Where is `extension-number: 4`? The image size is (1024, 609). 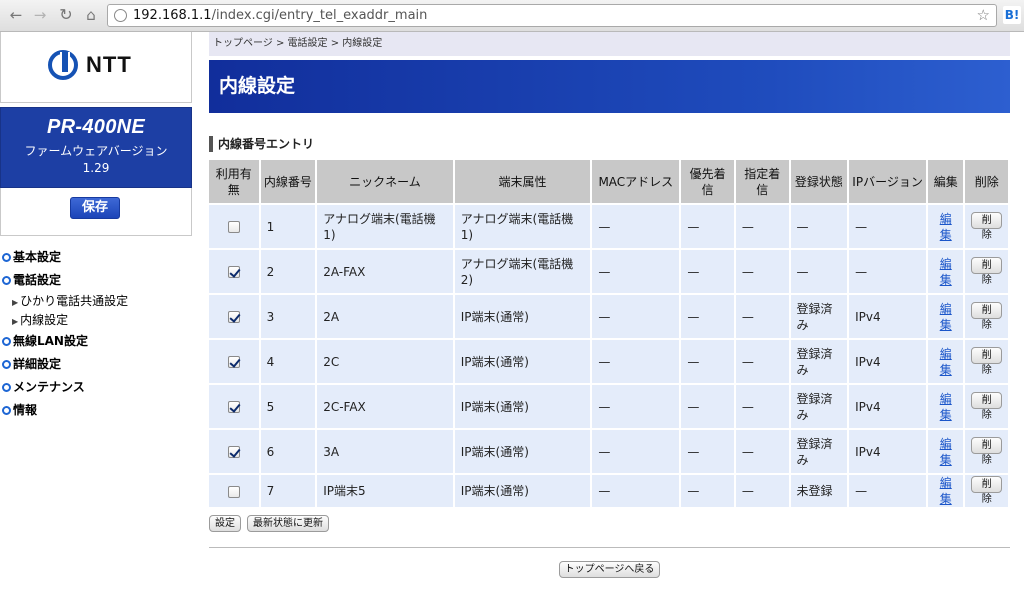 extension-number: 4 is located at coordinates (288, 361).